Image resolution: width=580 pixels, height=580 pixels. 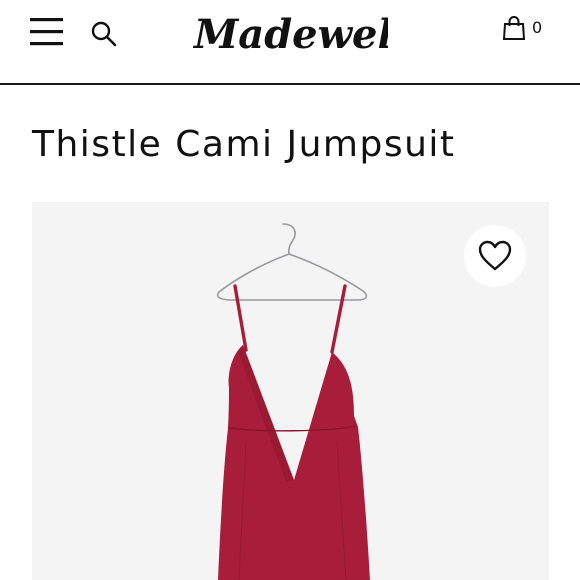 What do you see at coordinates (290, 34) in the screenshot?
I see `logo-text: Madewell` at bounding box center [290, 34].